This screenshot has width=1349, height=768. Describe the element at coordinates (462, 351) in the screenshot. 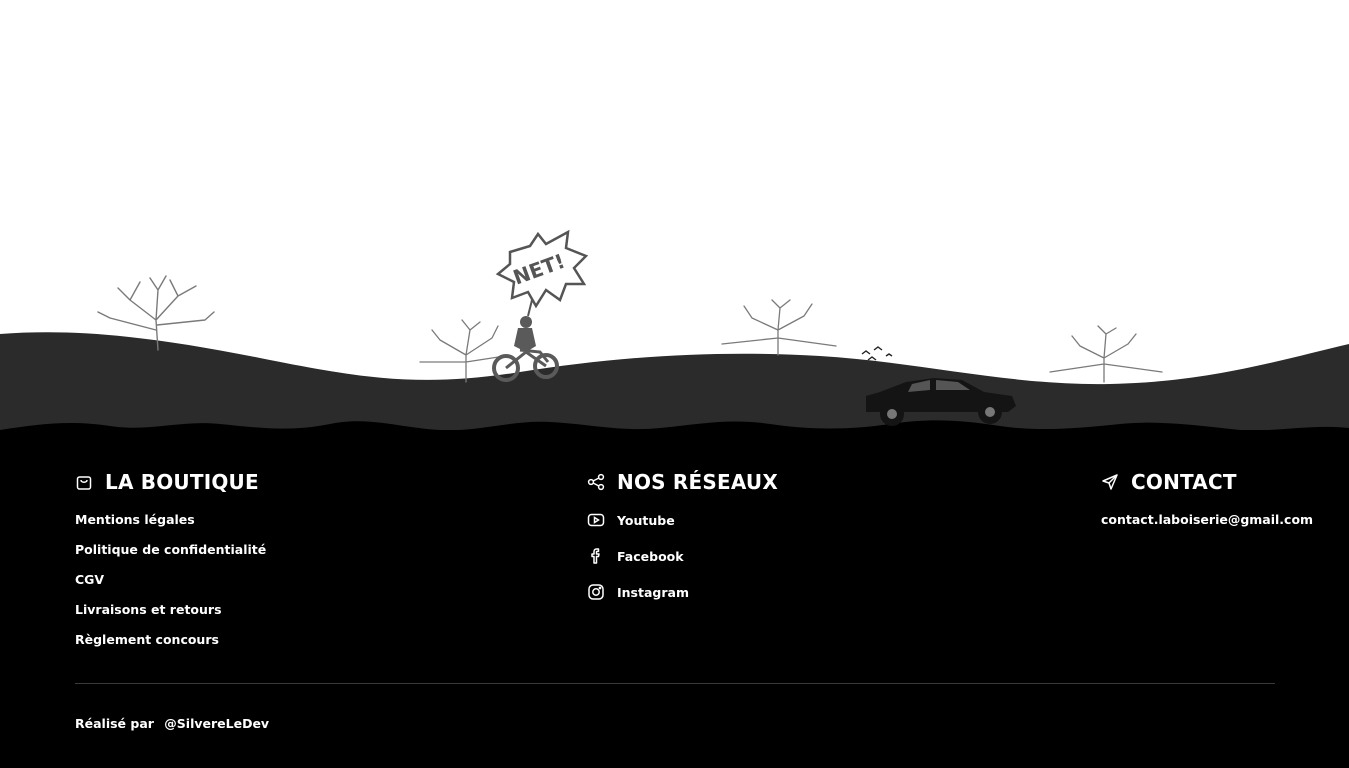

I see `tree-center-left` at that location.